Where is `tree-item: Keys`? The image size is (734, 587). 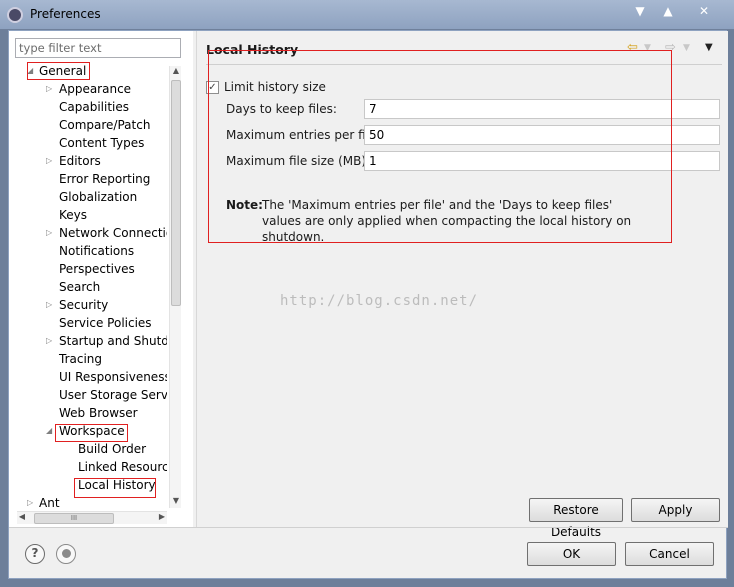 tree-item: Keys is located at coordinates (73, 215).